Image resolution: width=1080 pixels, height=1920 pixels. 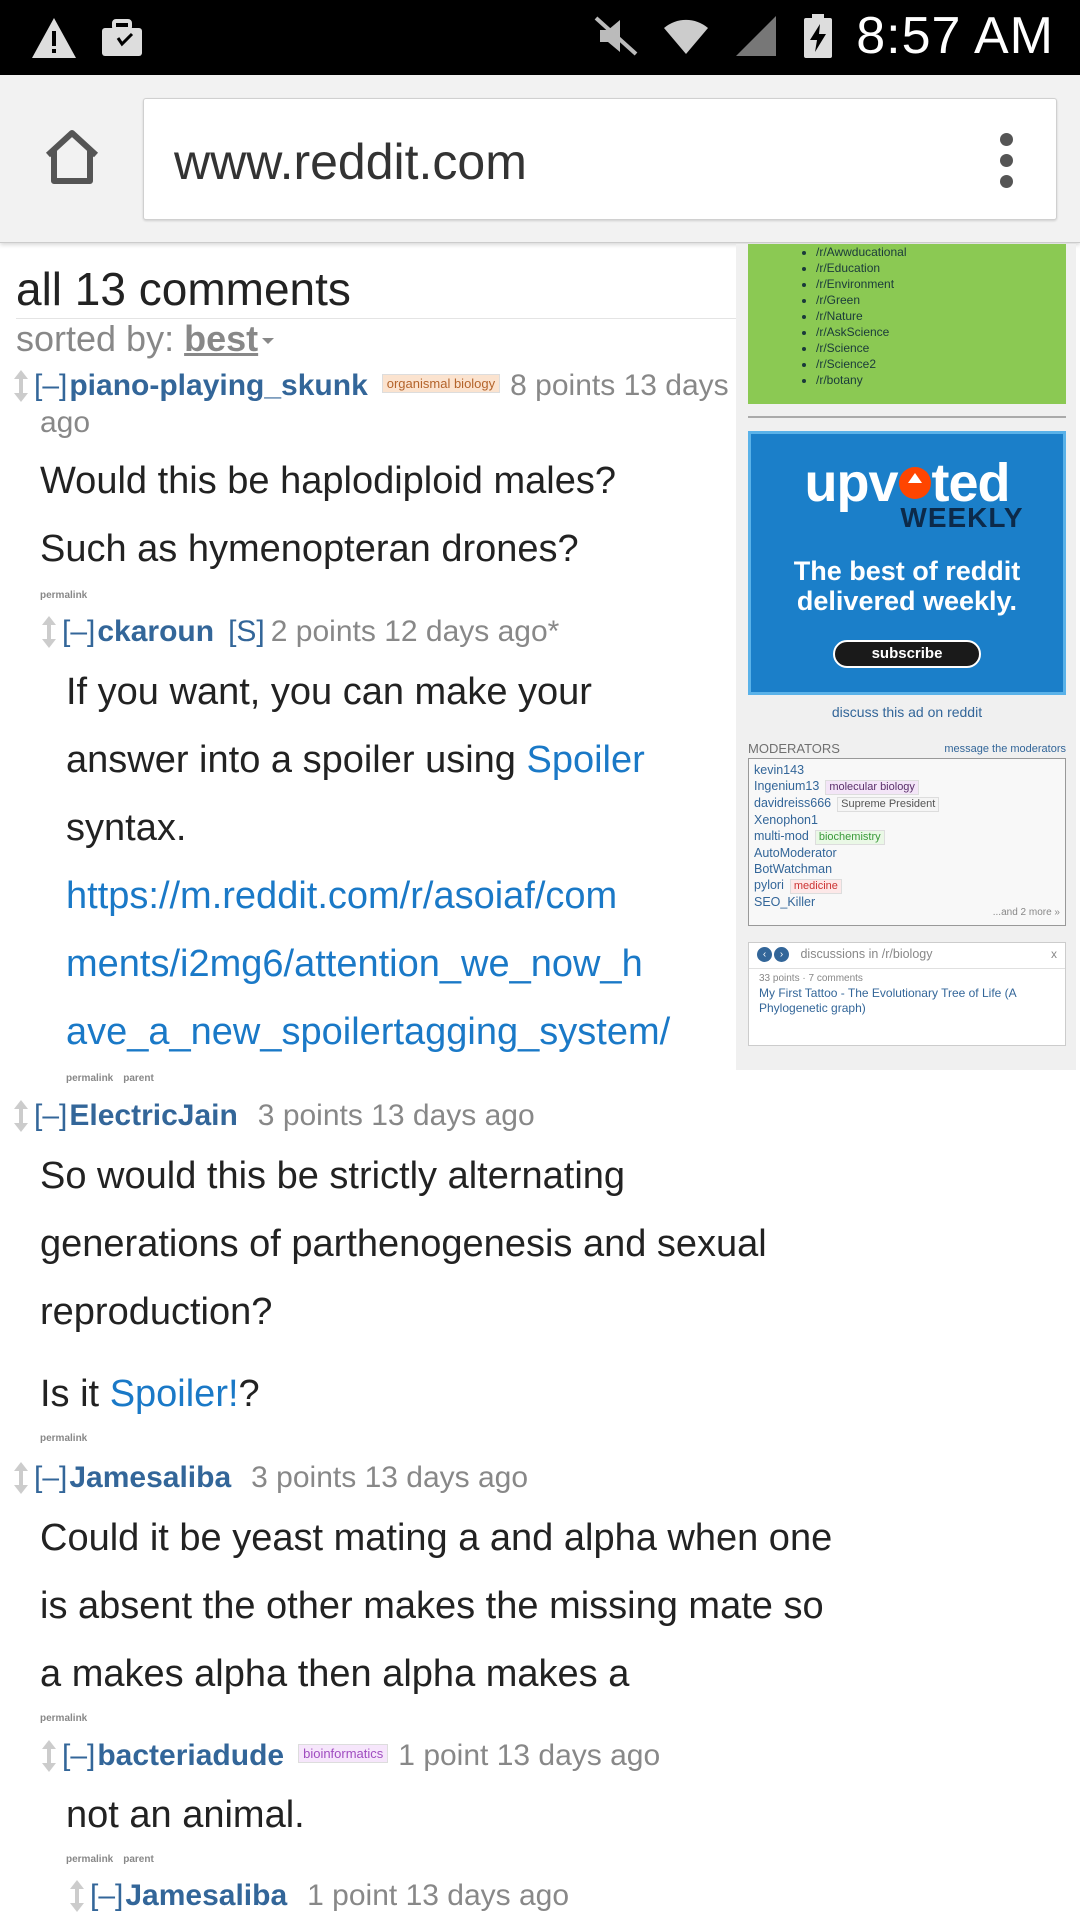 I want to click on discussions-title: discussions in /r/biology, so click(x=866, y=954).